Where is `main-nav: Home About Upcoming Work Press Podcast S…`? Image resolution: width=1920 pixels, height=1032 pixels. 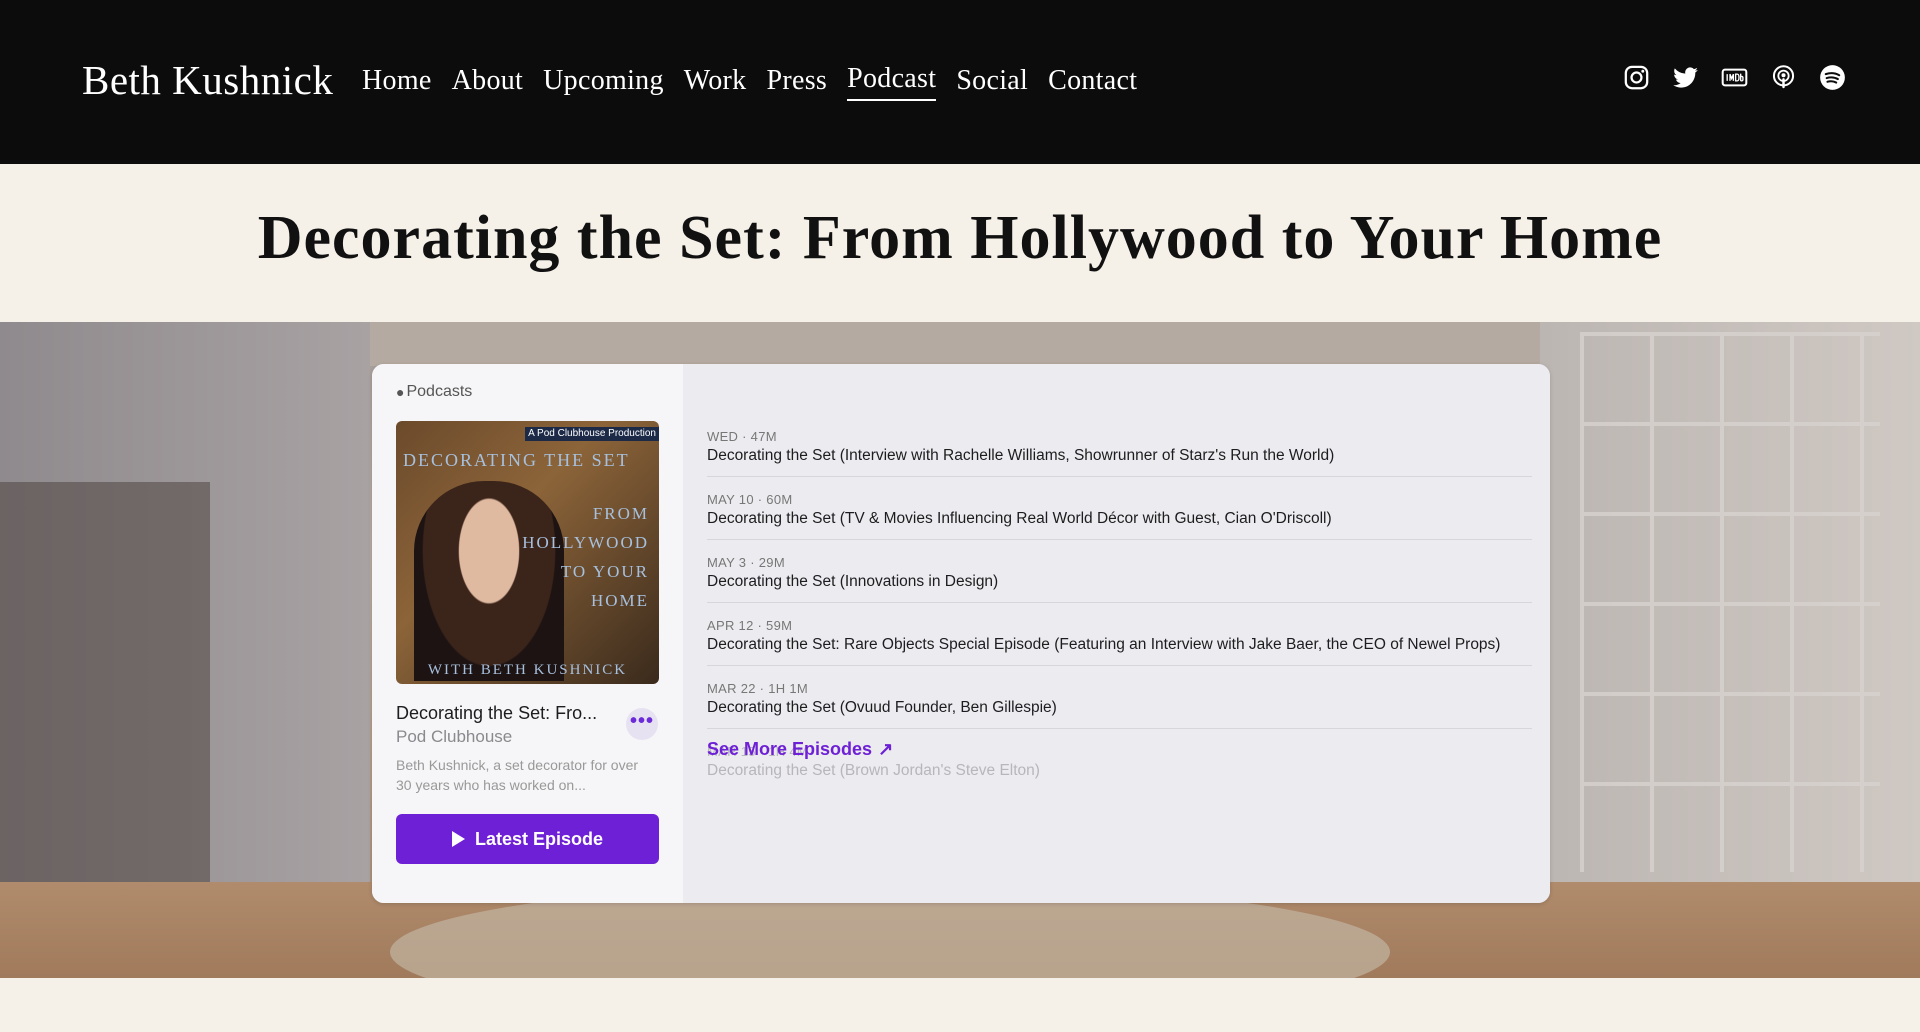
main-nav: Home About Upcoming Work Press Podcast S… is located at coordinates (749, 81).